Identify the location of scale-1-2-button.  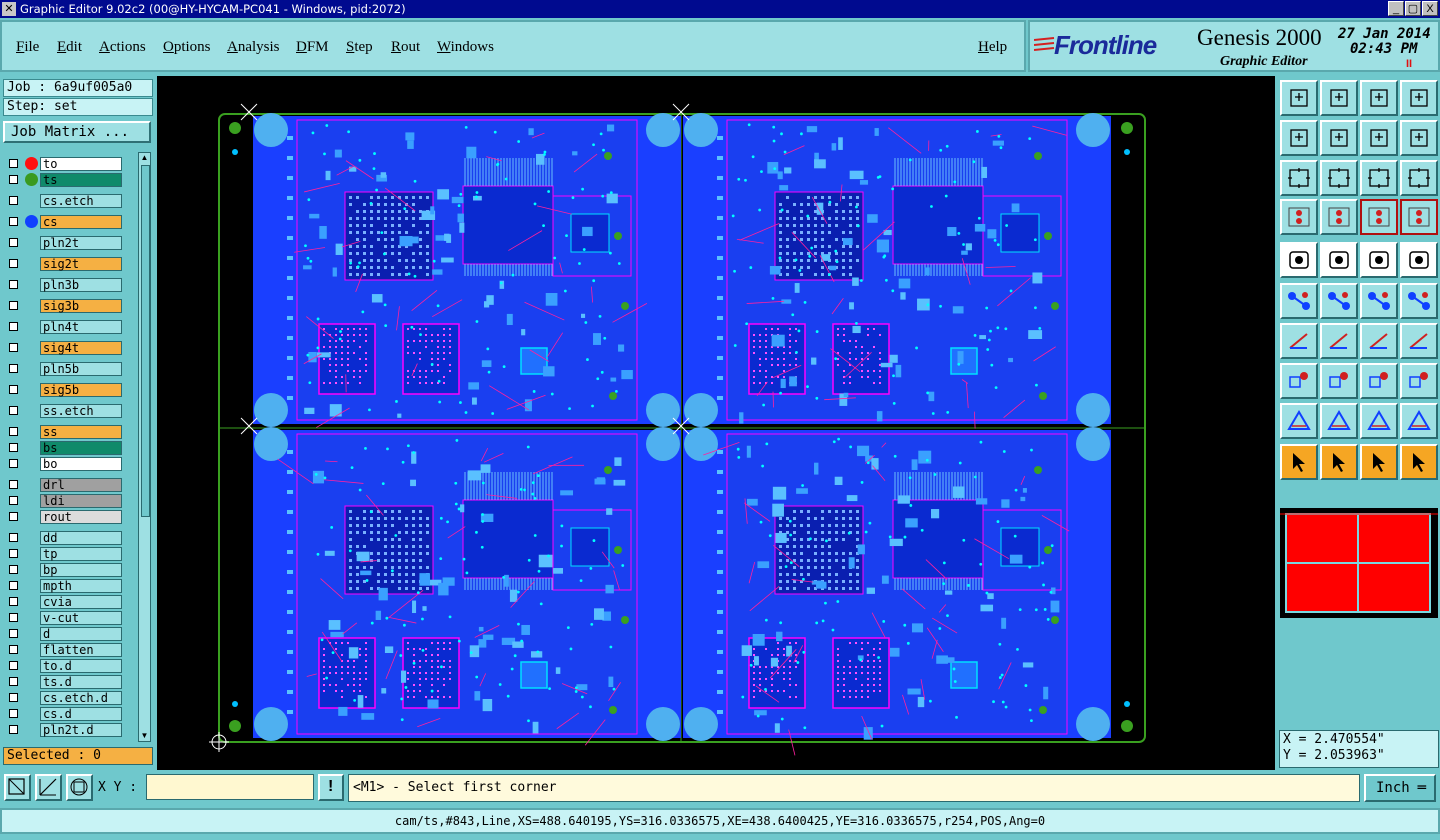
(1379, 178).